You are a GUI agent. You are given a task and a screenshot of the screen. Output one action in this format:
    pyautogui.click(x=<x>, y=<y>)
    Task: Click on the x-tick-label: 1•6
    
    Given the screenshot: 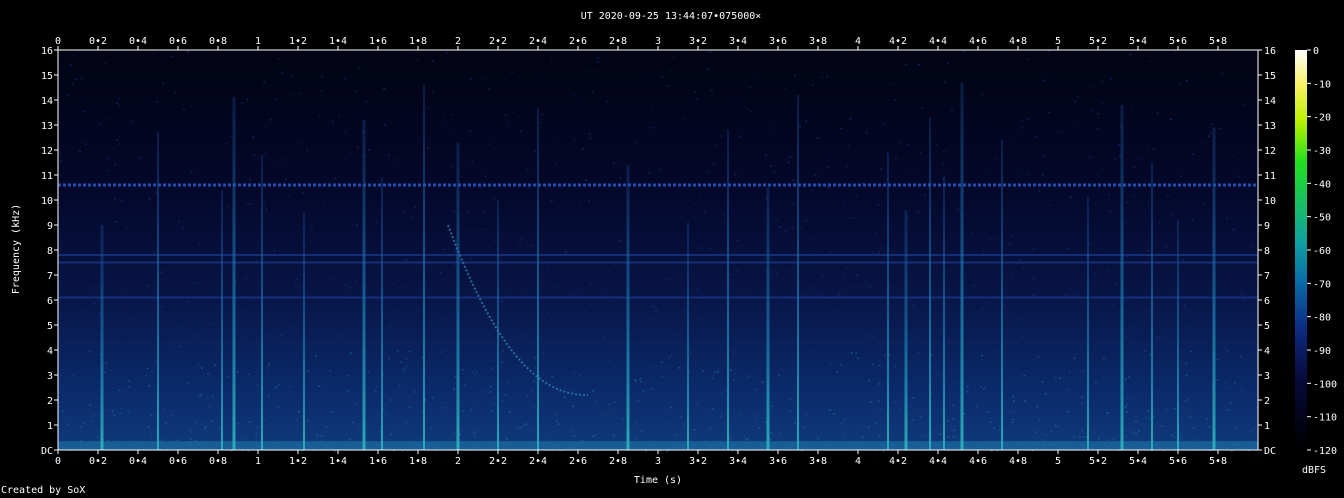 What is the action you would take?
    pyautogui.click(x=378, y=461)
    